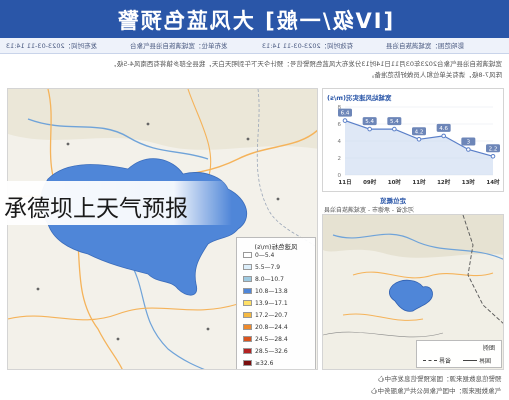 The image size is (509, 400). Describe the element at coordinates (344, 182) in the screenshot. I see `x-tick-label: 11日` at that location.